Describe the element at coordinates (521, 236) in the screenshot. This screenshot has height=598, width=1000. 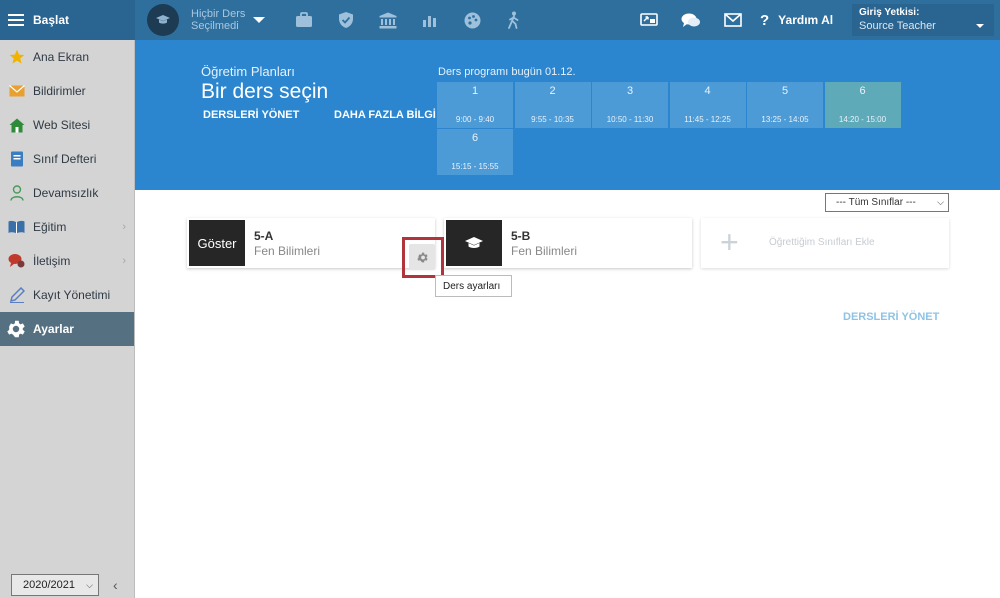
I see `class-code: 5-B` at that location.